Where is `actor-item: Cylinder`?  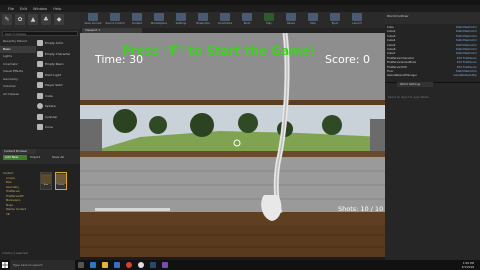
actor-item: Cylinder is located at coordinates (58, 117).